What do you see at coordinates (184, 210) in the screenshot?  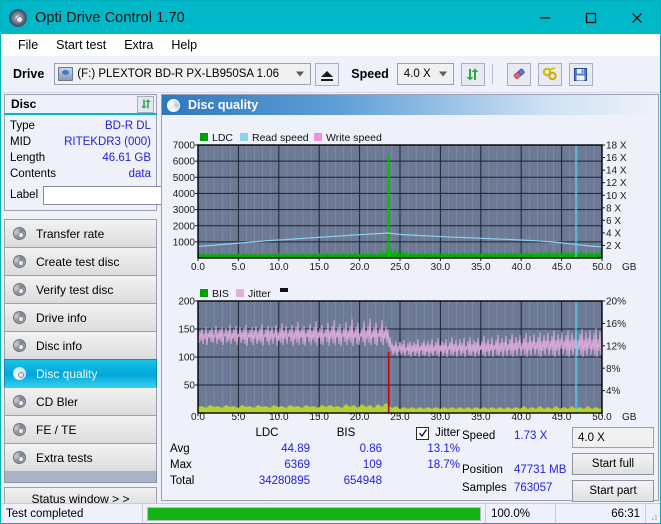 I see `svg-text: 3000` at bounding box center [184, 210].